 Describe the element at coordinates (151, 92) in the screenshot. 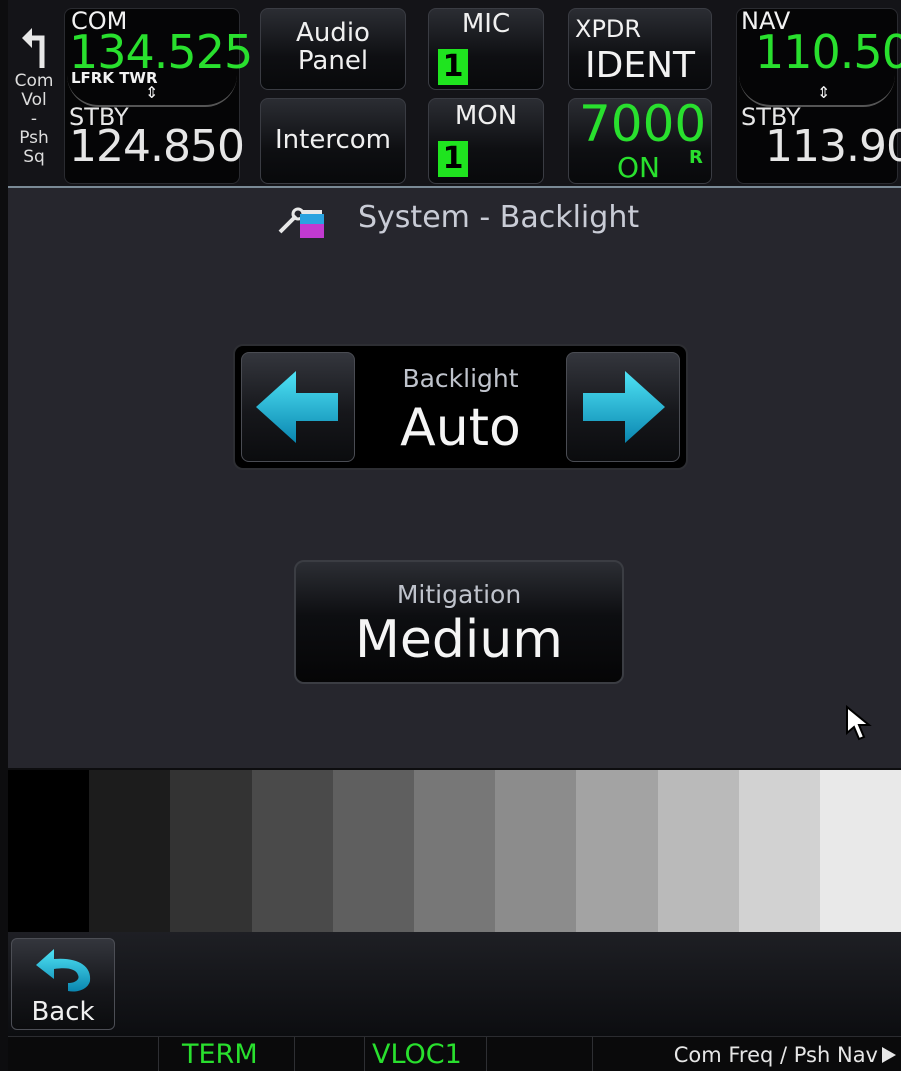

I see `com-swap-icon: ⇕` at that location.